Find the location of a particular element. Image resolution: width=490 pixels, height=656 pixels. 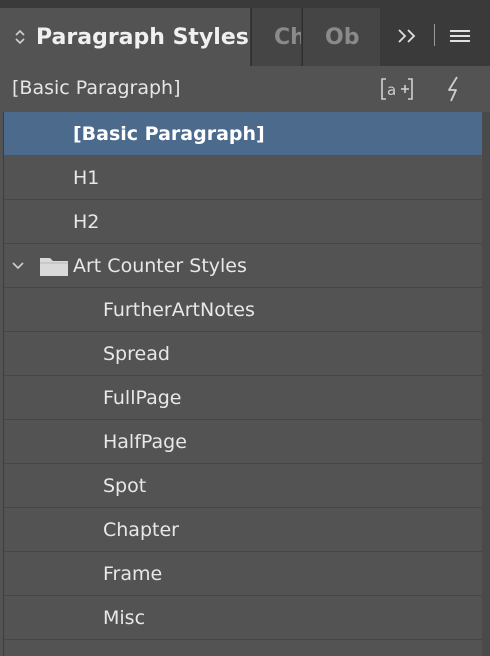

panel-menu-button is located at coordinates (460, 36).